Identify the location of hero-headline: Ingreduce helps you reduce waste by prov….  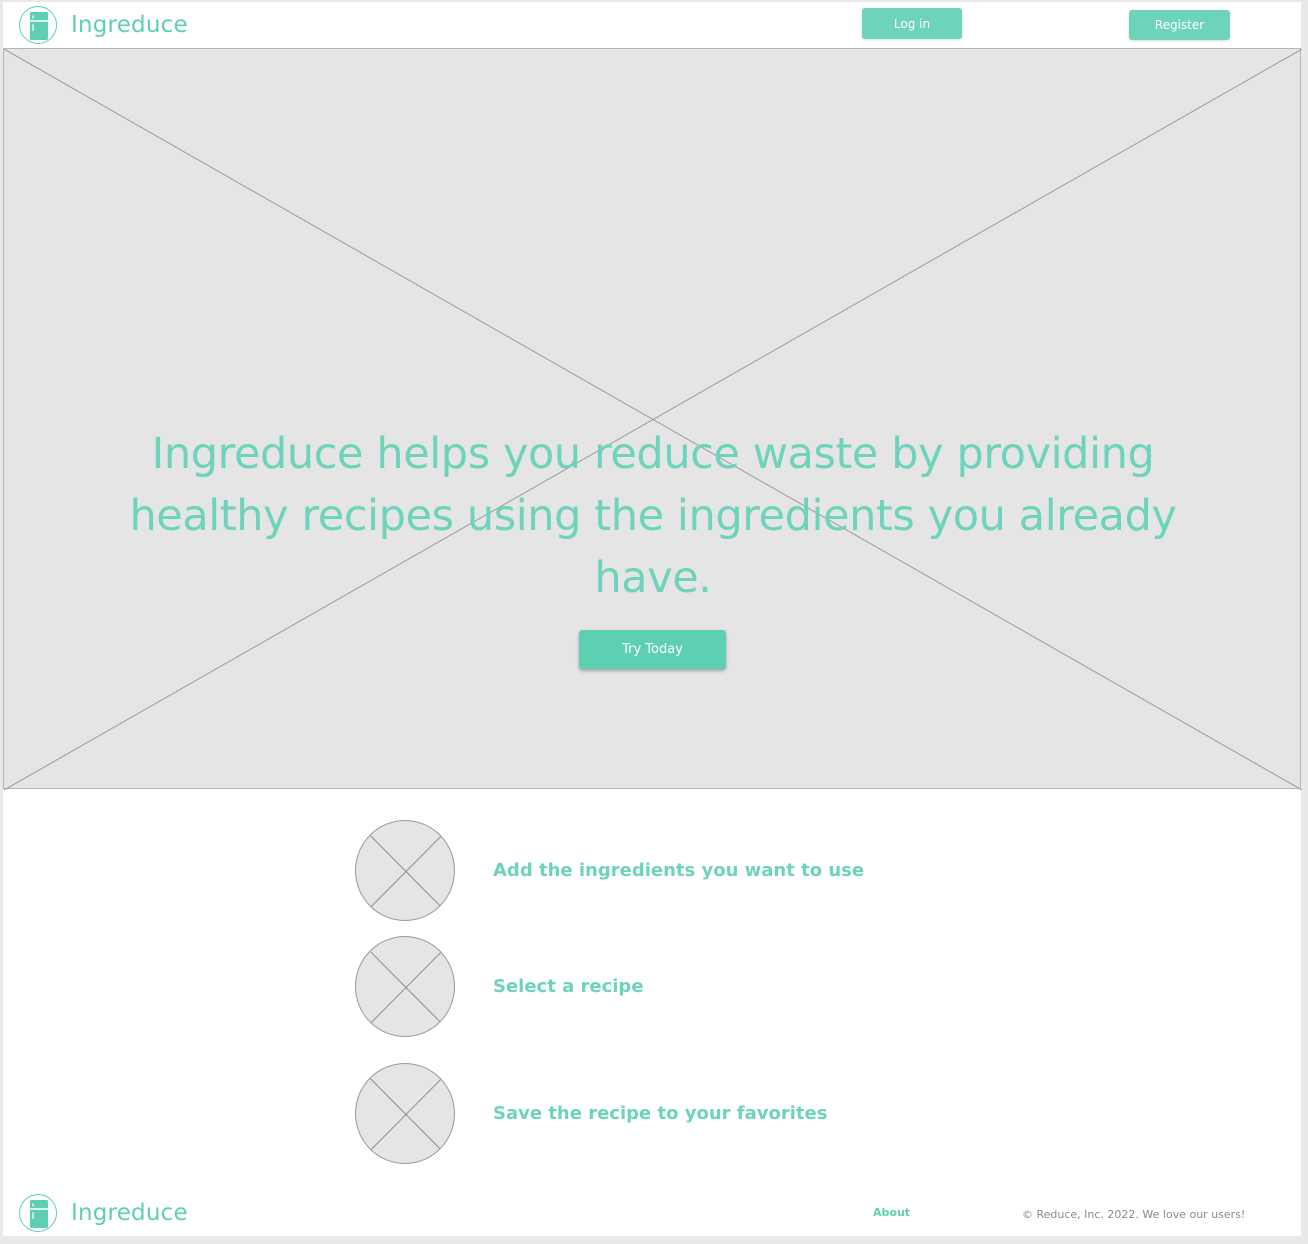
(653, 516).